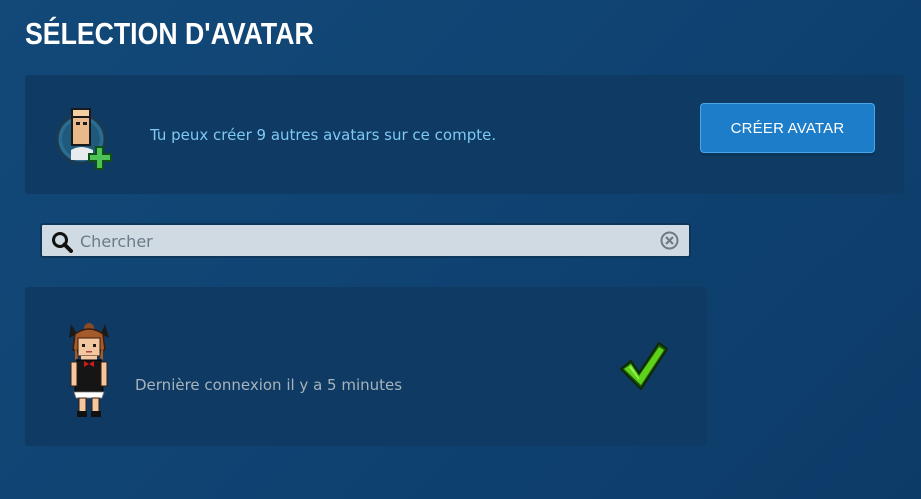  I want to click on create-avatar-button: CRÉER AVATAR, so click(787, 128).